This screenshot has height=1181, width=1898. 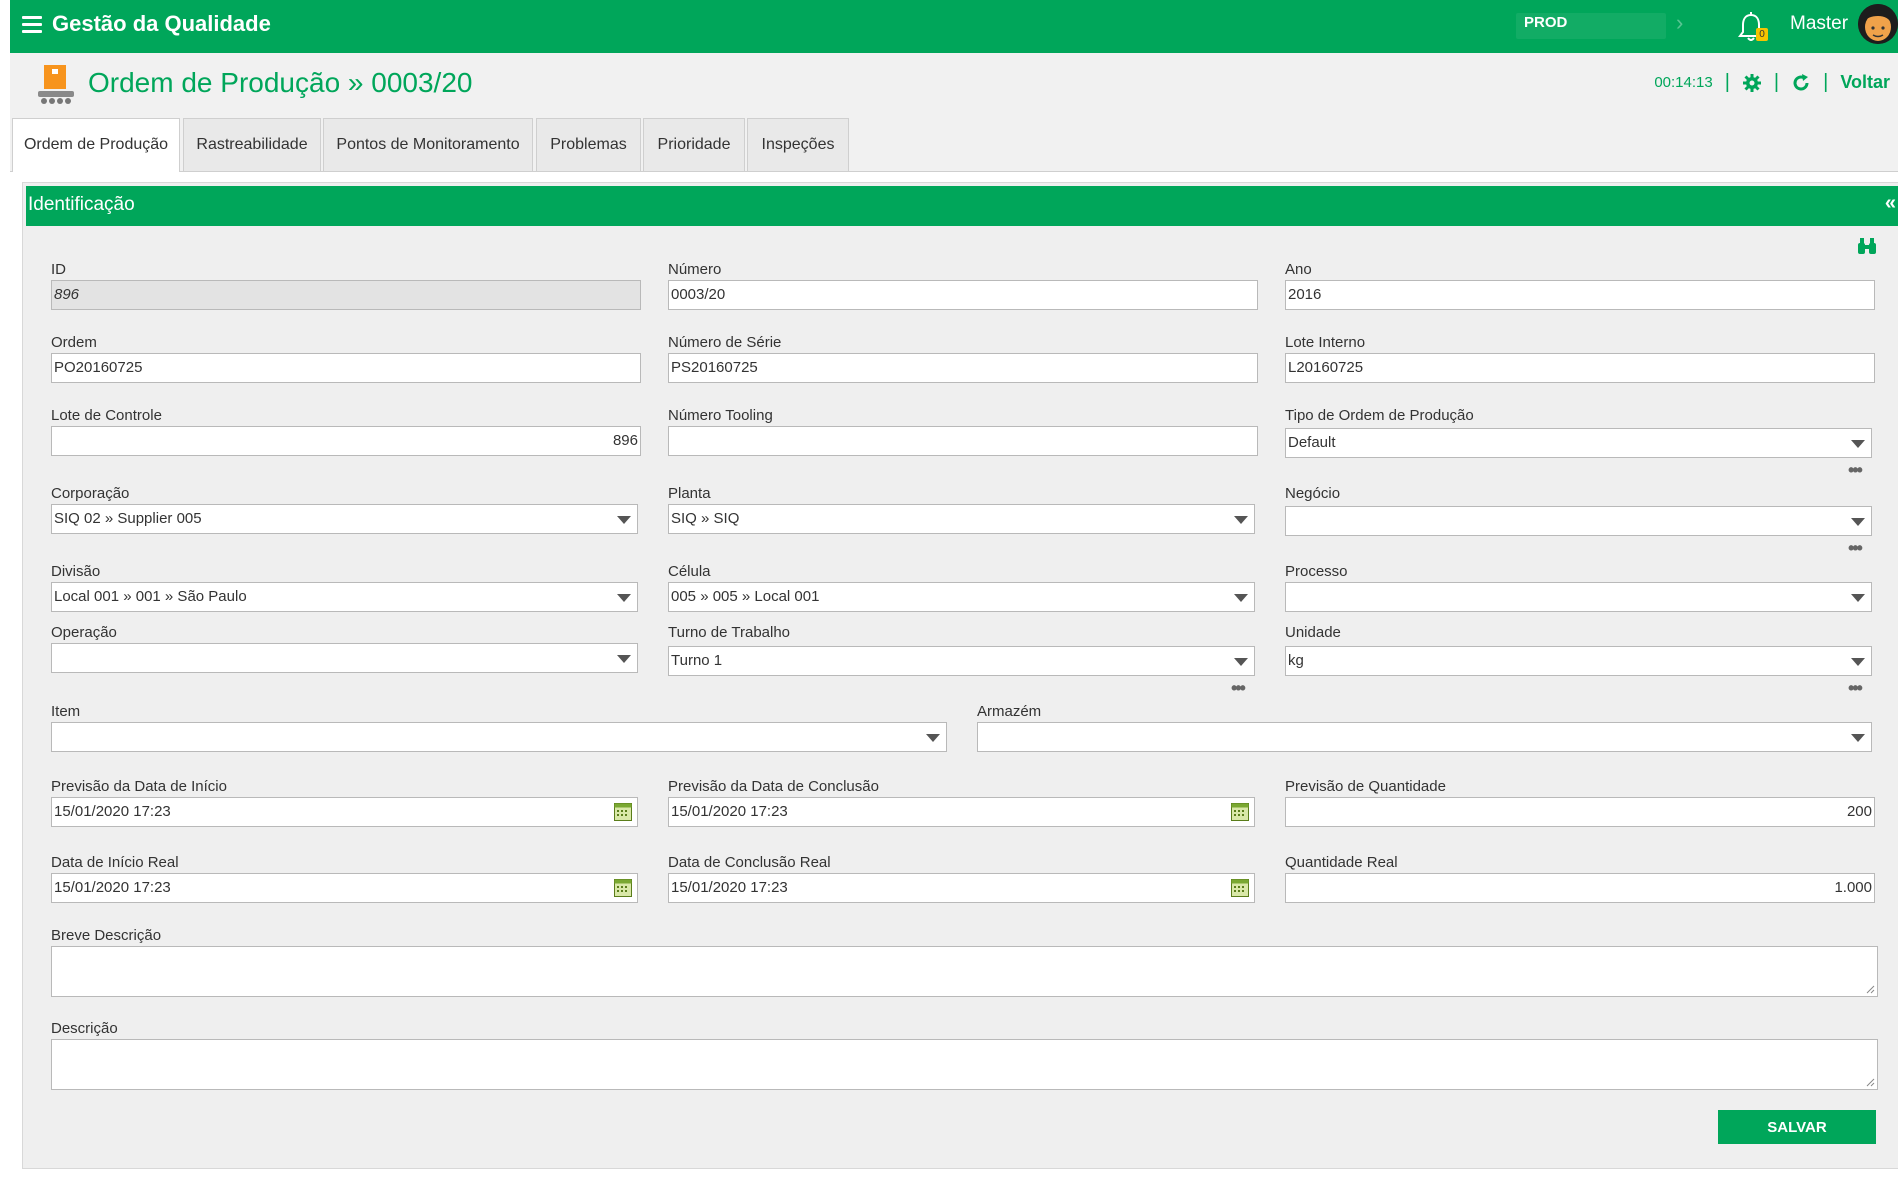 I want to click on armazem-select, so click(x=1424, y=737).